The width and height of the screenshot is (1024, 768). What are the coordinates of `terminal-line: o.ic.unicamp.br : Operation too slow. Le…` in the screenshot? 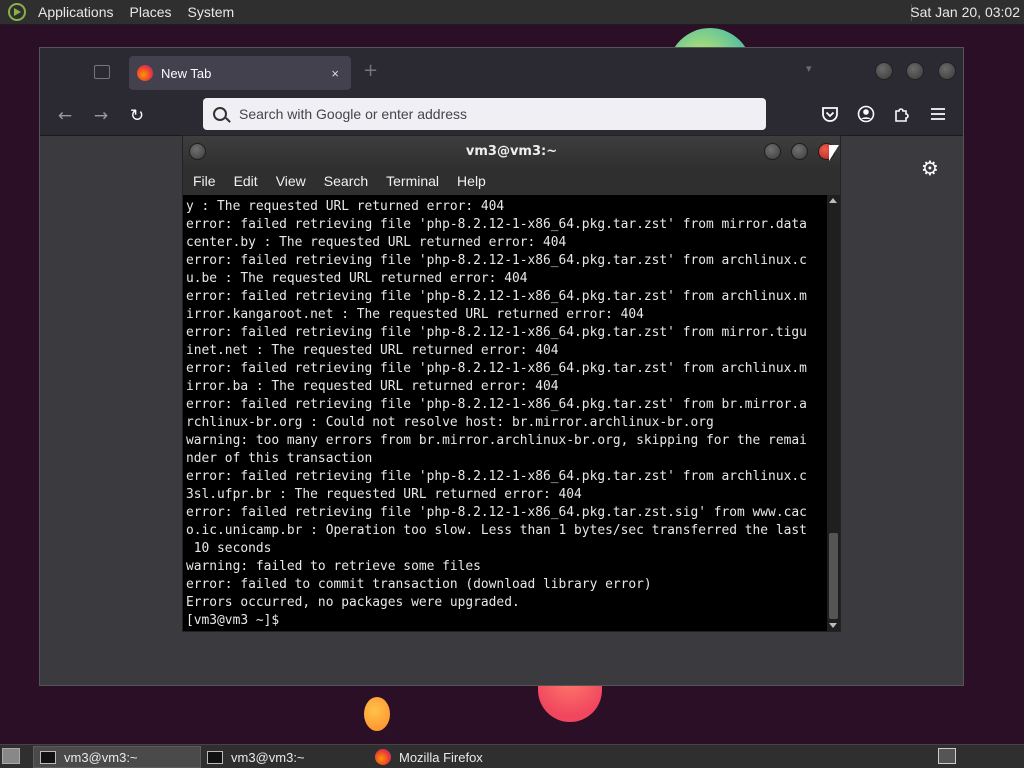 It's located at (496, 530).